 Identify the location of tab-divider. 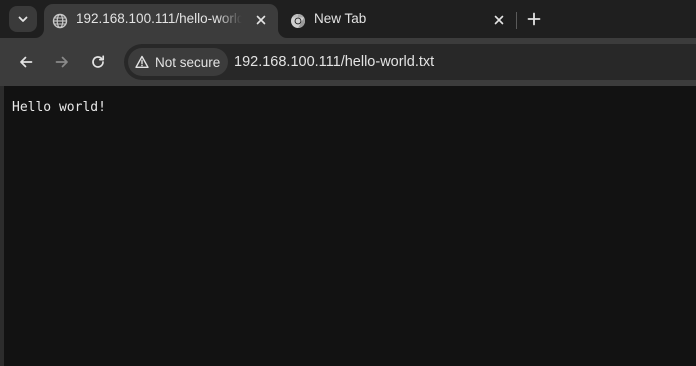
(516, 20).